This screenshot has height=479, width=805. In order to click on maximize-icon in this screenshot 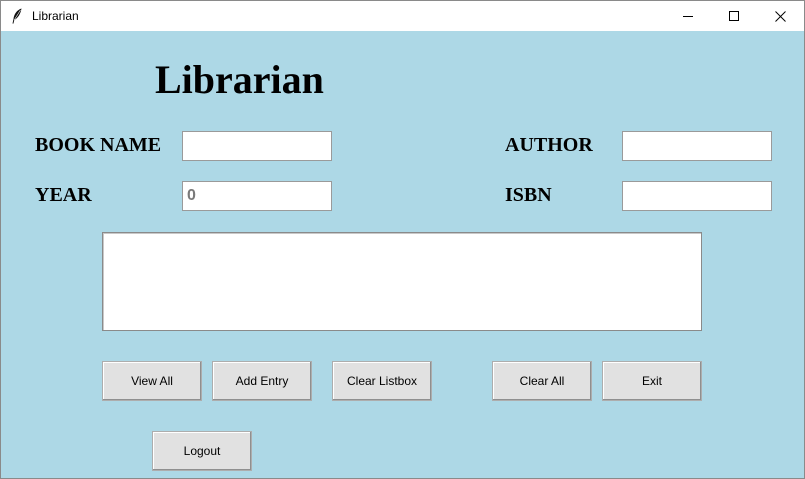, I will do `click(734, 16)`.